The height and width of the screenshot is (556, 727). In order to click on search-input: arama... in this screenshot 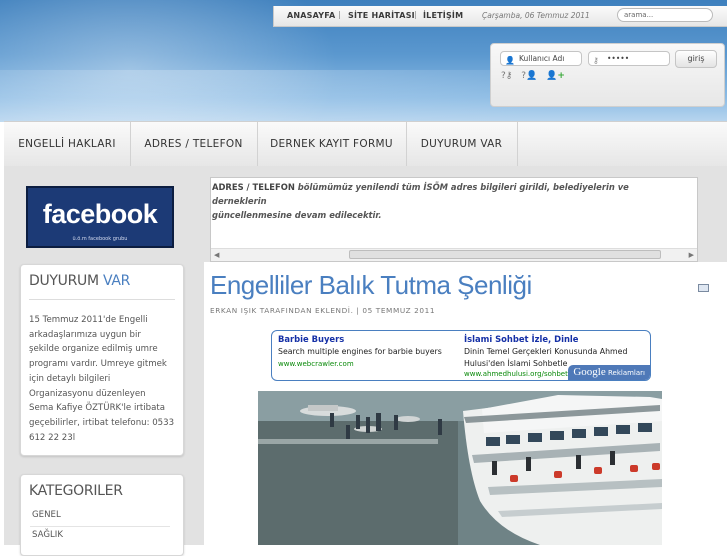, I will do `click(665, 15)`.